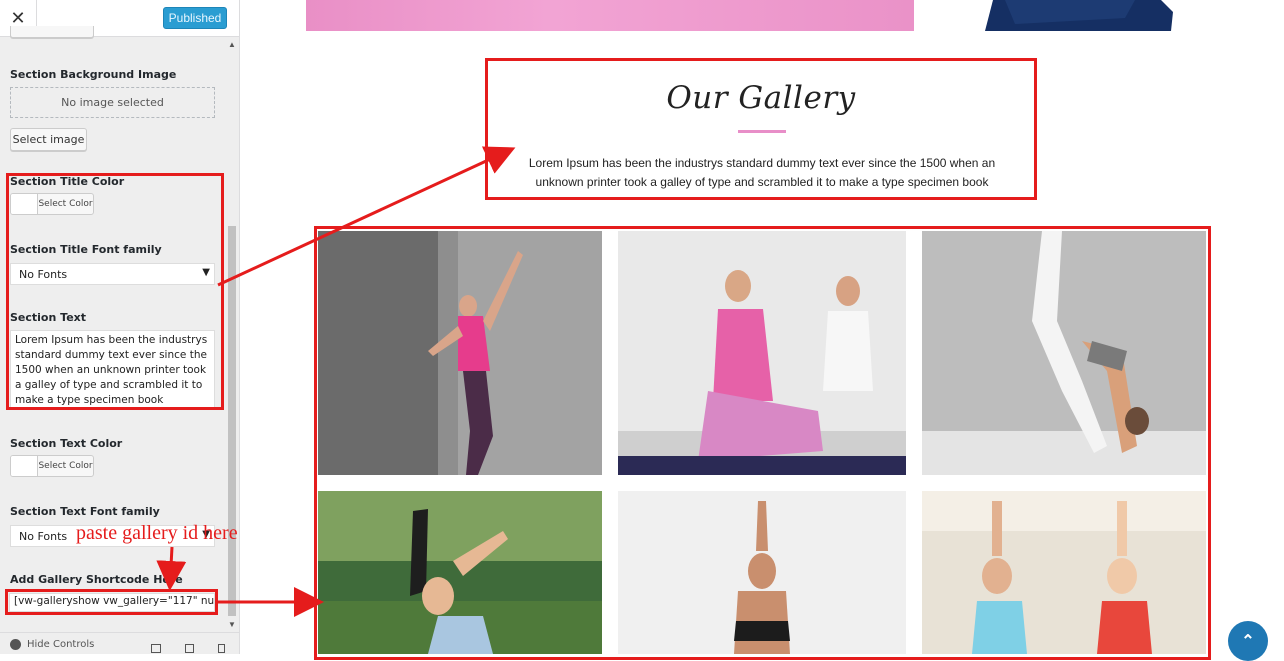 The width and height of the screenshot is (1284, 661). Describe the element at coordinates (1079, 15) in the screenshot. I see `banner-side-image` at that location.